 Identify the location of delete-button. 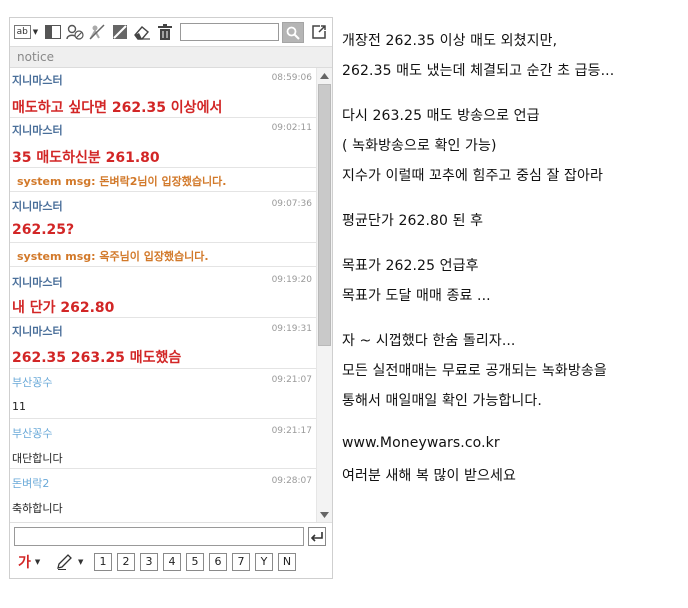
(165, 32).